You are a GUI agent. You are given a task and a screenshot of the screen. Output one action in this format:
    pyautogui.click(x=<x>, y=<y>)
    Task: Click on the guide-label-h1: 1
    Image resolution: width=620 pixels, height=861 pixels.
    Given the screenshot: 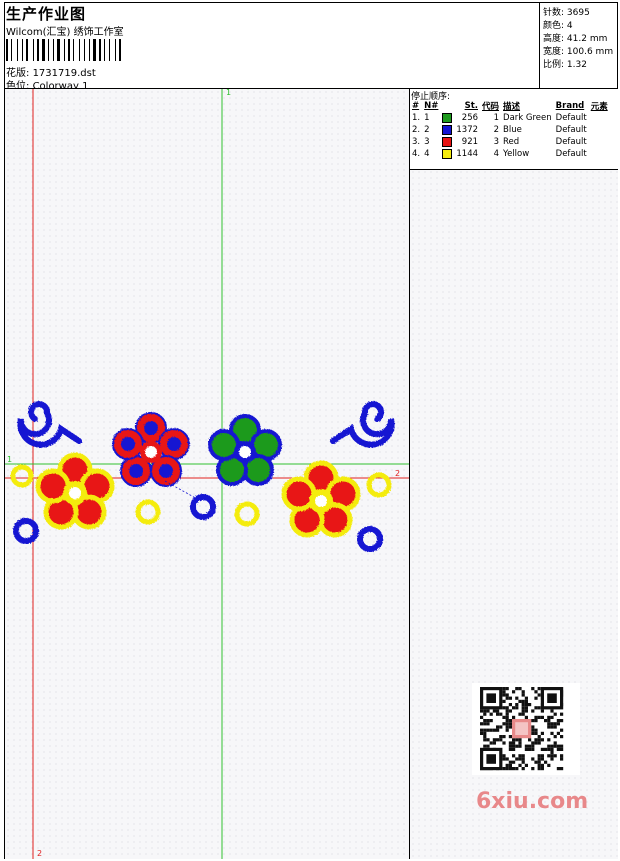 What is the action you would take?
    pyautogui.click(x=9, y=459)
    